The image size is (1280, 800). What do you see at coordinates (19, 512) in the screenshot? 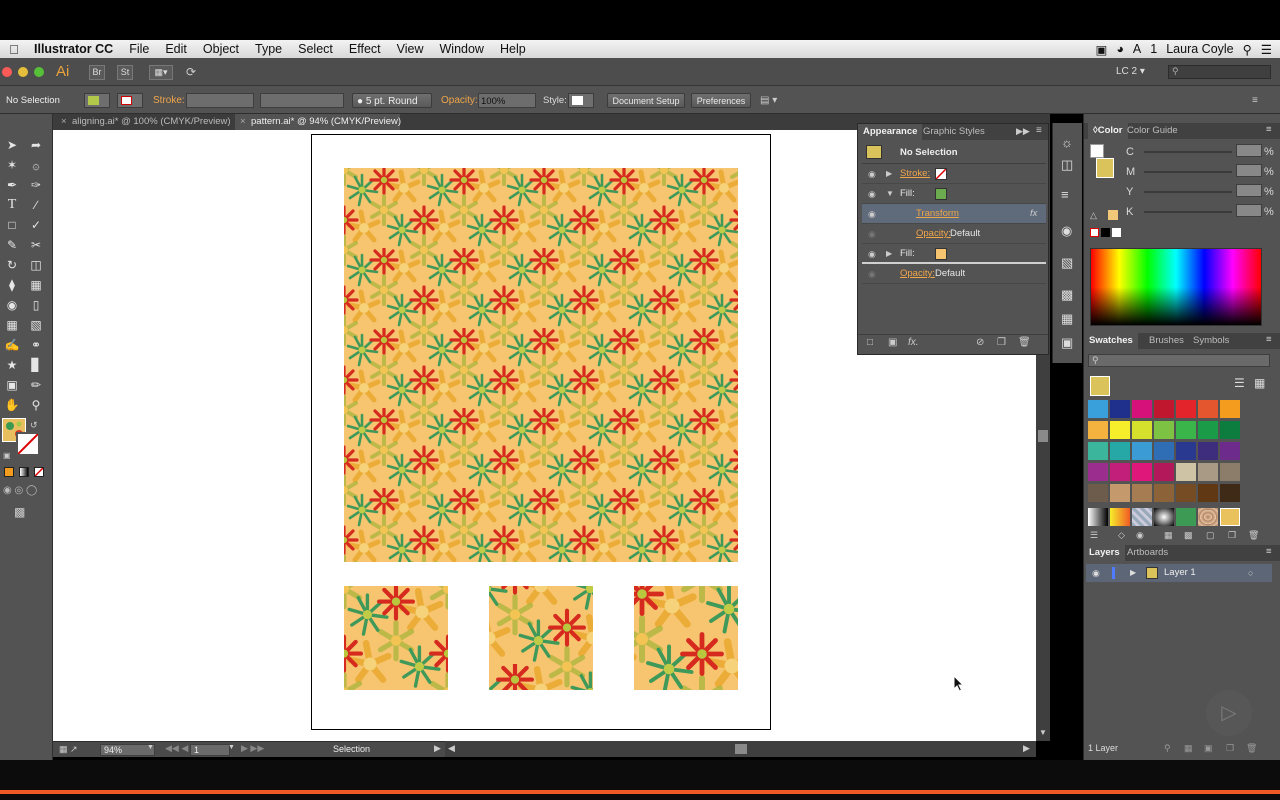
I see `screen-mode-icon: ▩` at bounding box center [19, 512].